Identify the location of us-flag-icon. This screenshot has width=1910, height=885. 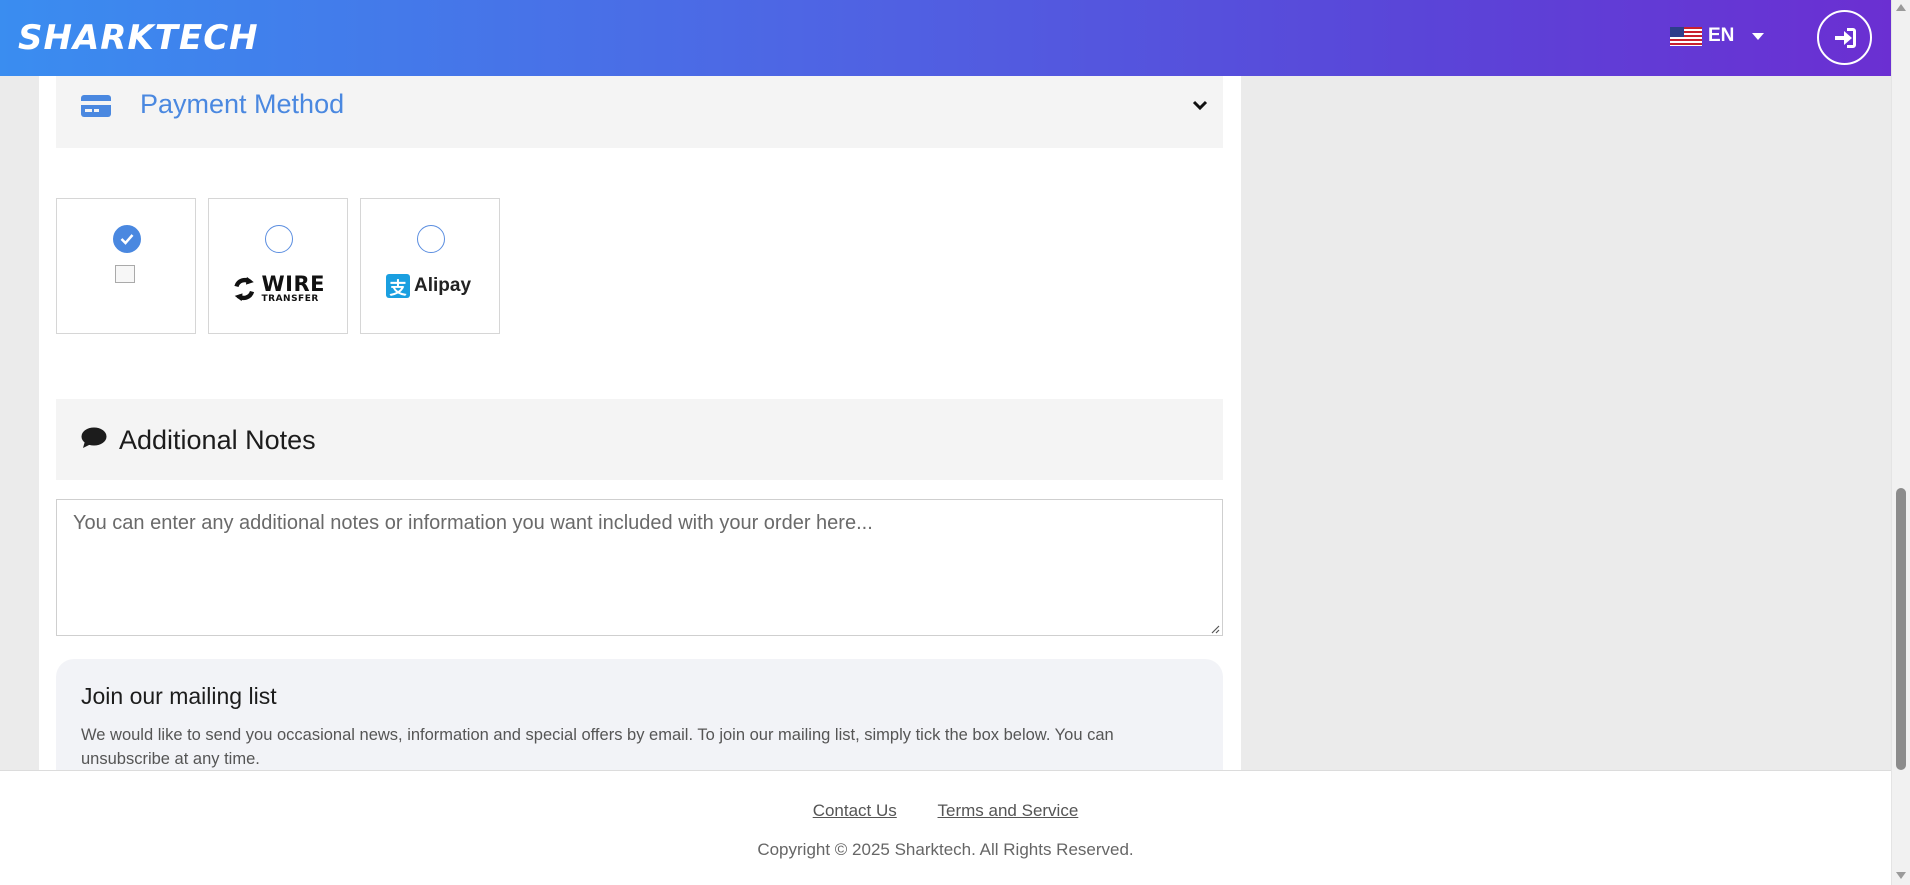
(1686, 36).